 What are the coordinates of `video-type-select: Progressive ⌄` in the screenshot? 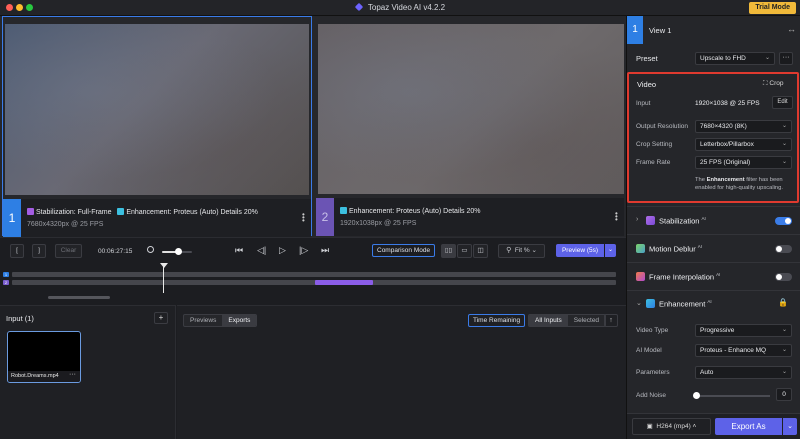 It's located at (743, 330).